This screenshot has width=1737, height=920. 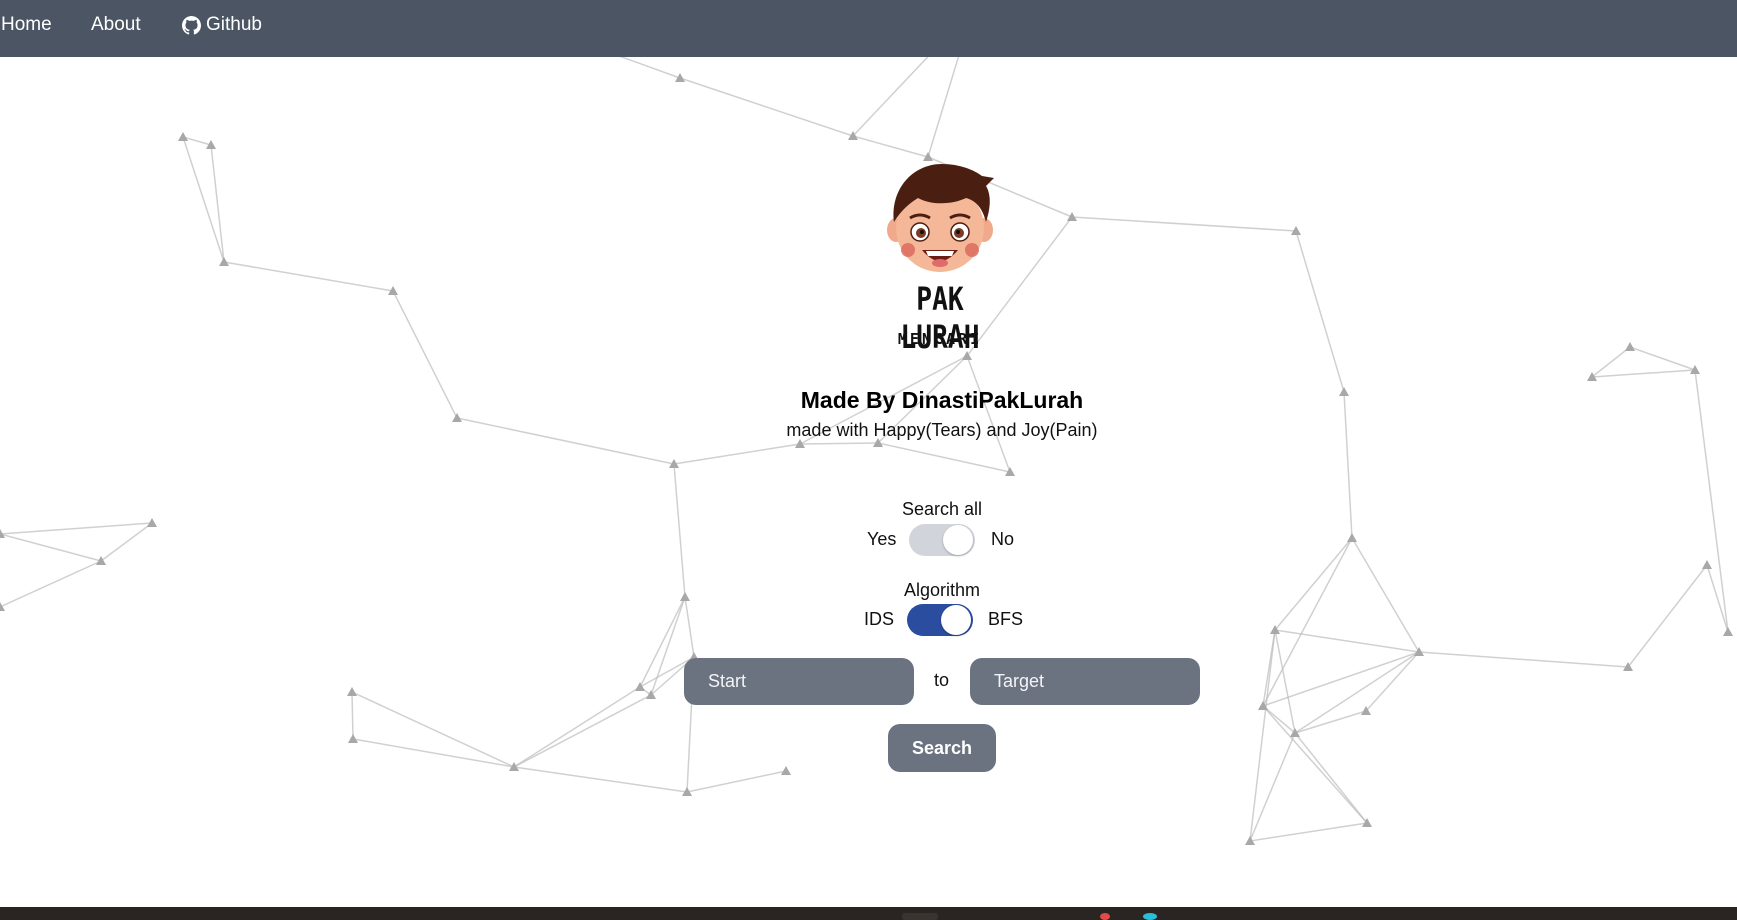 What do you see at coordinates (958, 540) in the screenshot?
I see `search-all-toggle-knob` at bounding box center [958, 540].